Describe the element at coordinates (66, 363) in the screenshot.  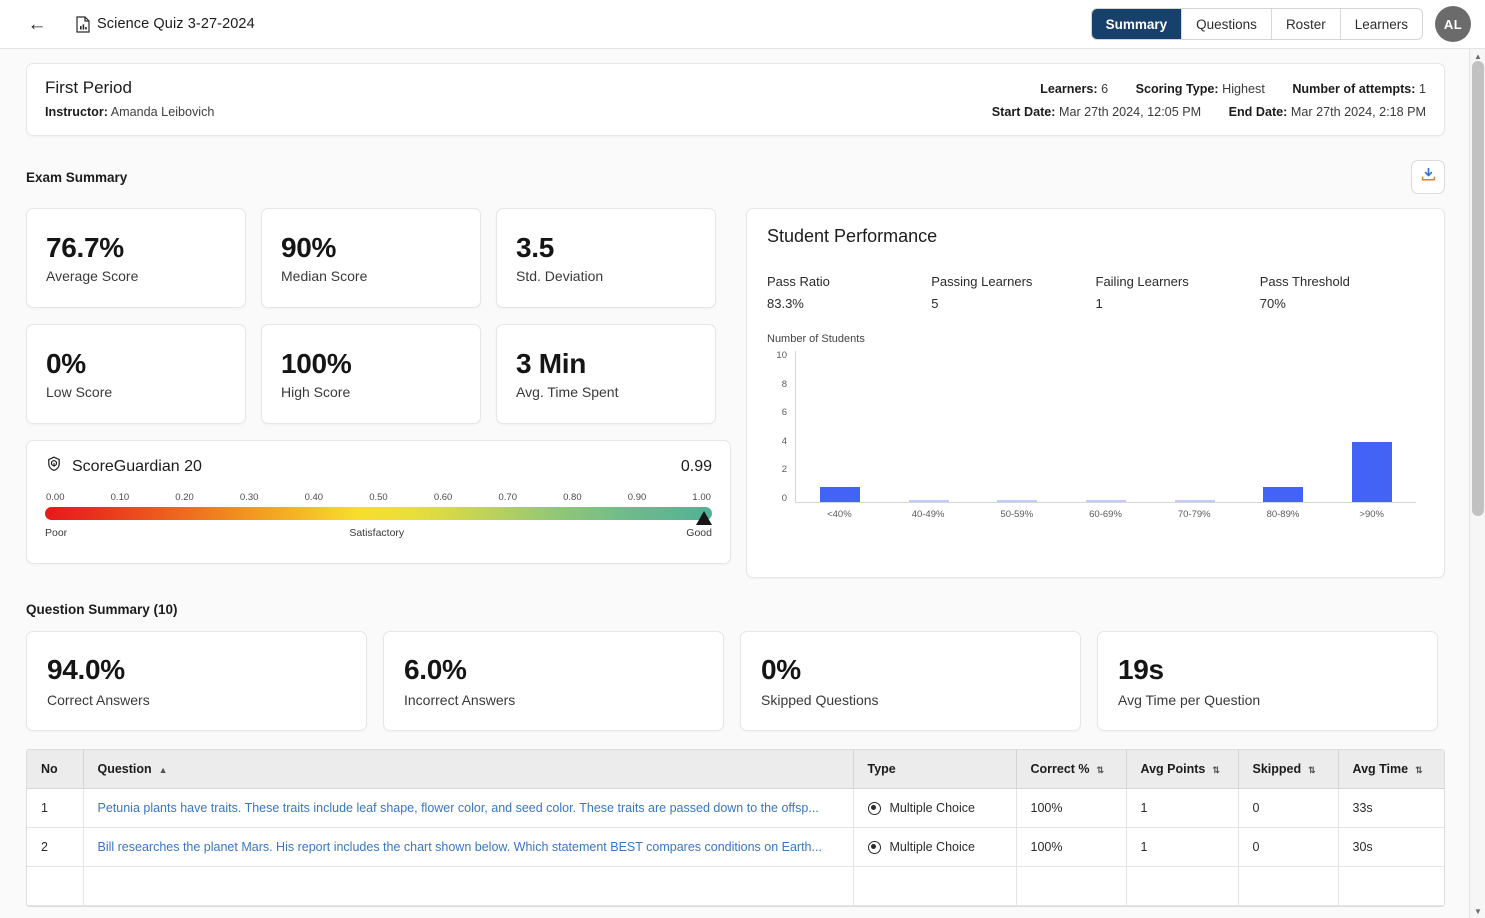
I see `stat-value: 0%` at that location.